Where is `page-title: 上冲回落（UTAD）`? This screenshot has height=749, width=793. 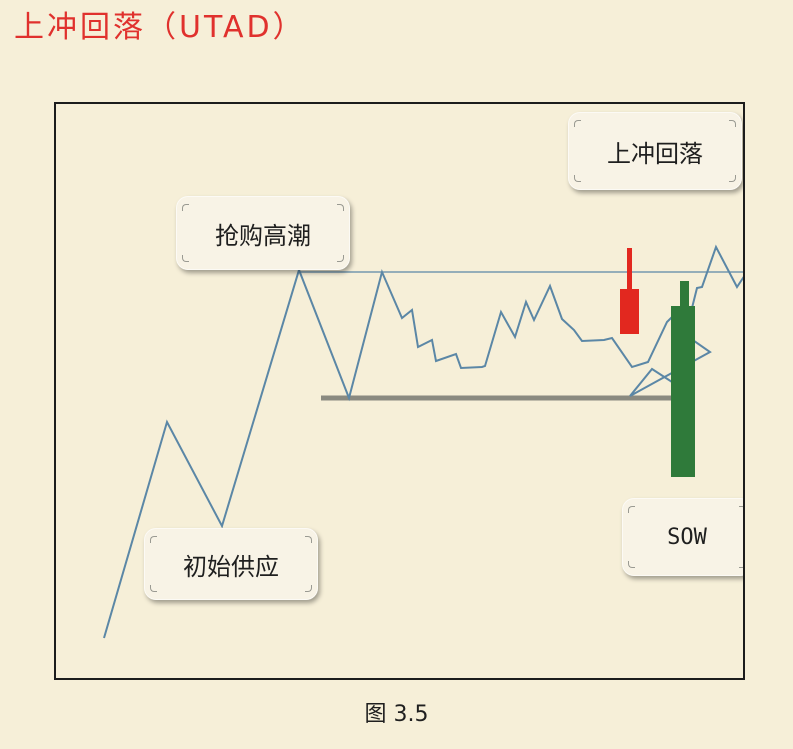
page-title: 上冲回落（UTAD） is located at coordinates (160, 27).